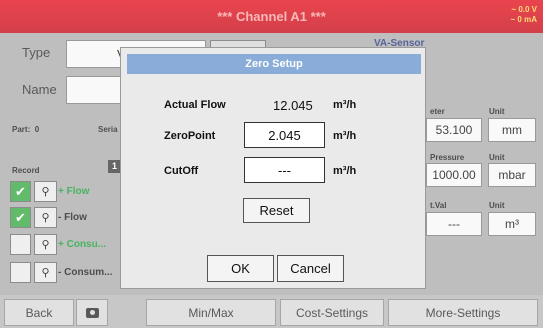  I want to click on cancel-button: Cancel, so click(310, 268).